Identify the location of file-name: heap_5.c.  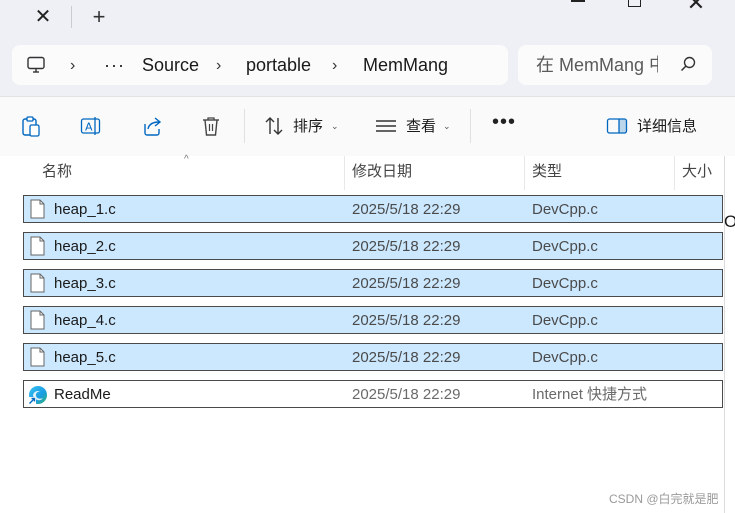
(85, 358).